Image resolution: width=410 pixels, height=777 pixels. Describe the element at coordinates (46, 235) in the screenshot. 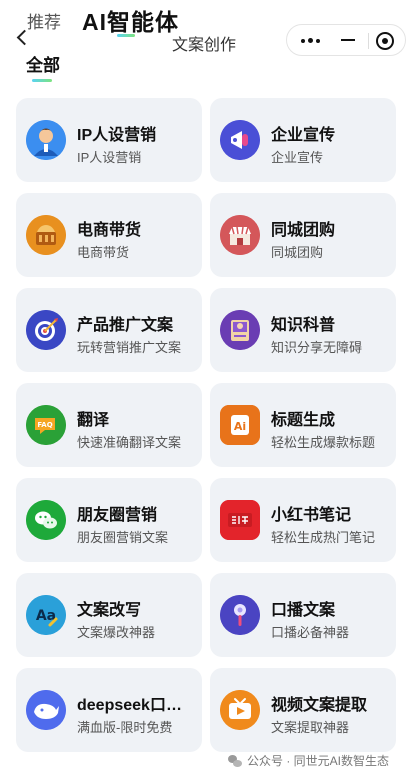

I see `shop-basket-icon` at that location.